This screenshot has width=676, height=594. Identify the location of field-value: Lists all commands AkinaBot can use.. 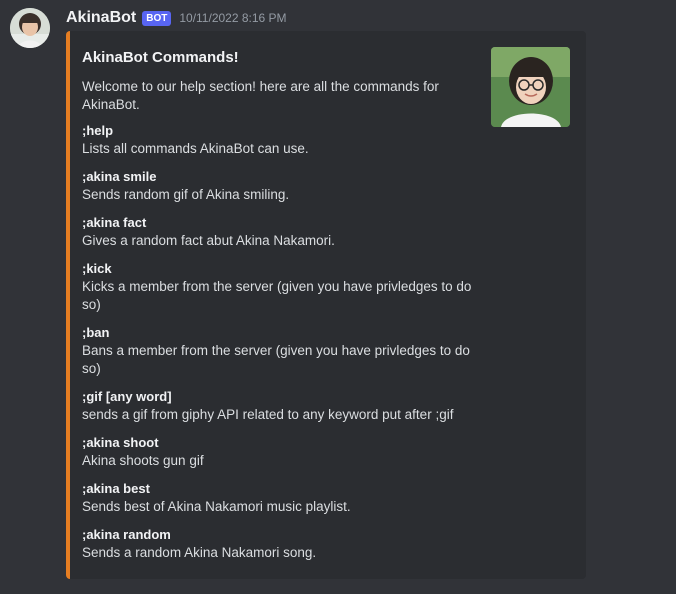
(195, 148).